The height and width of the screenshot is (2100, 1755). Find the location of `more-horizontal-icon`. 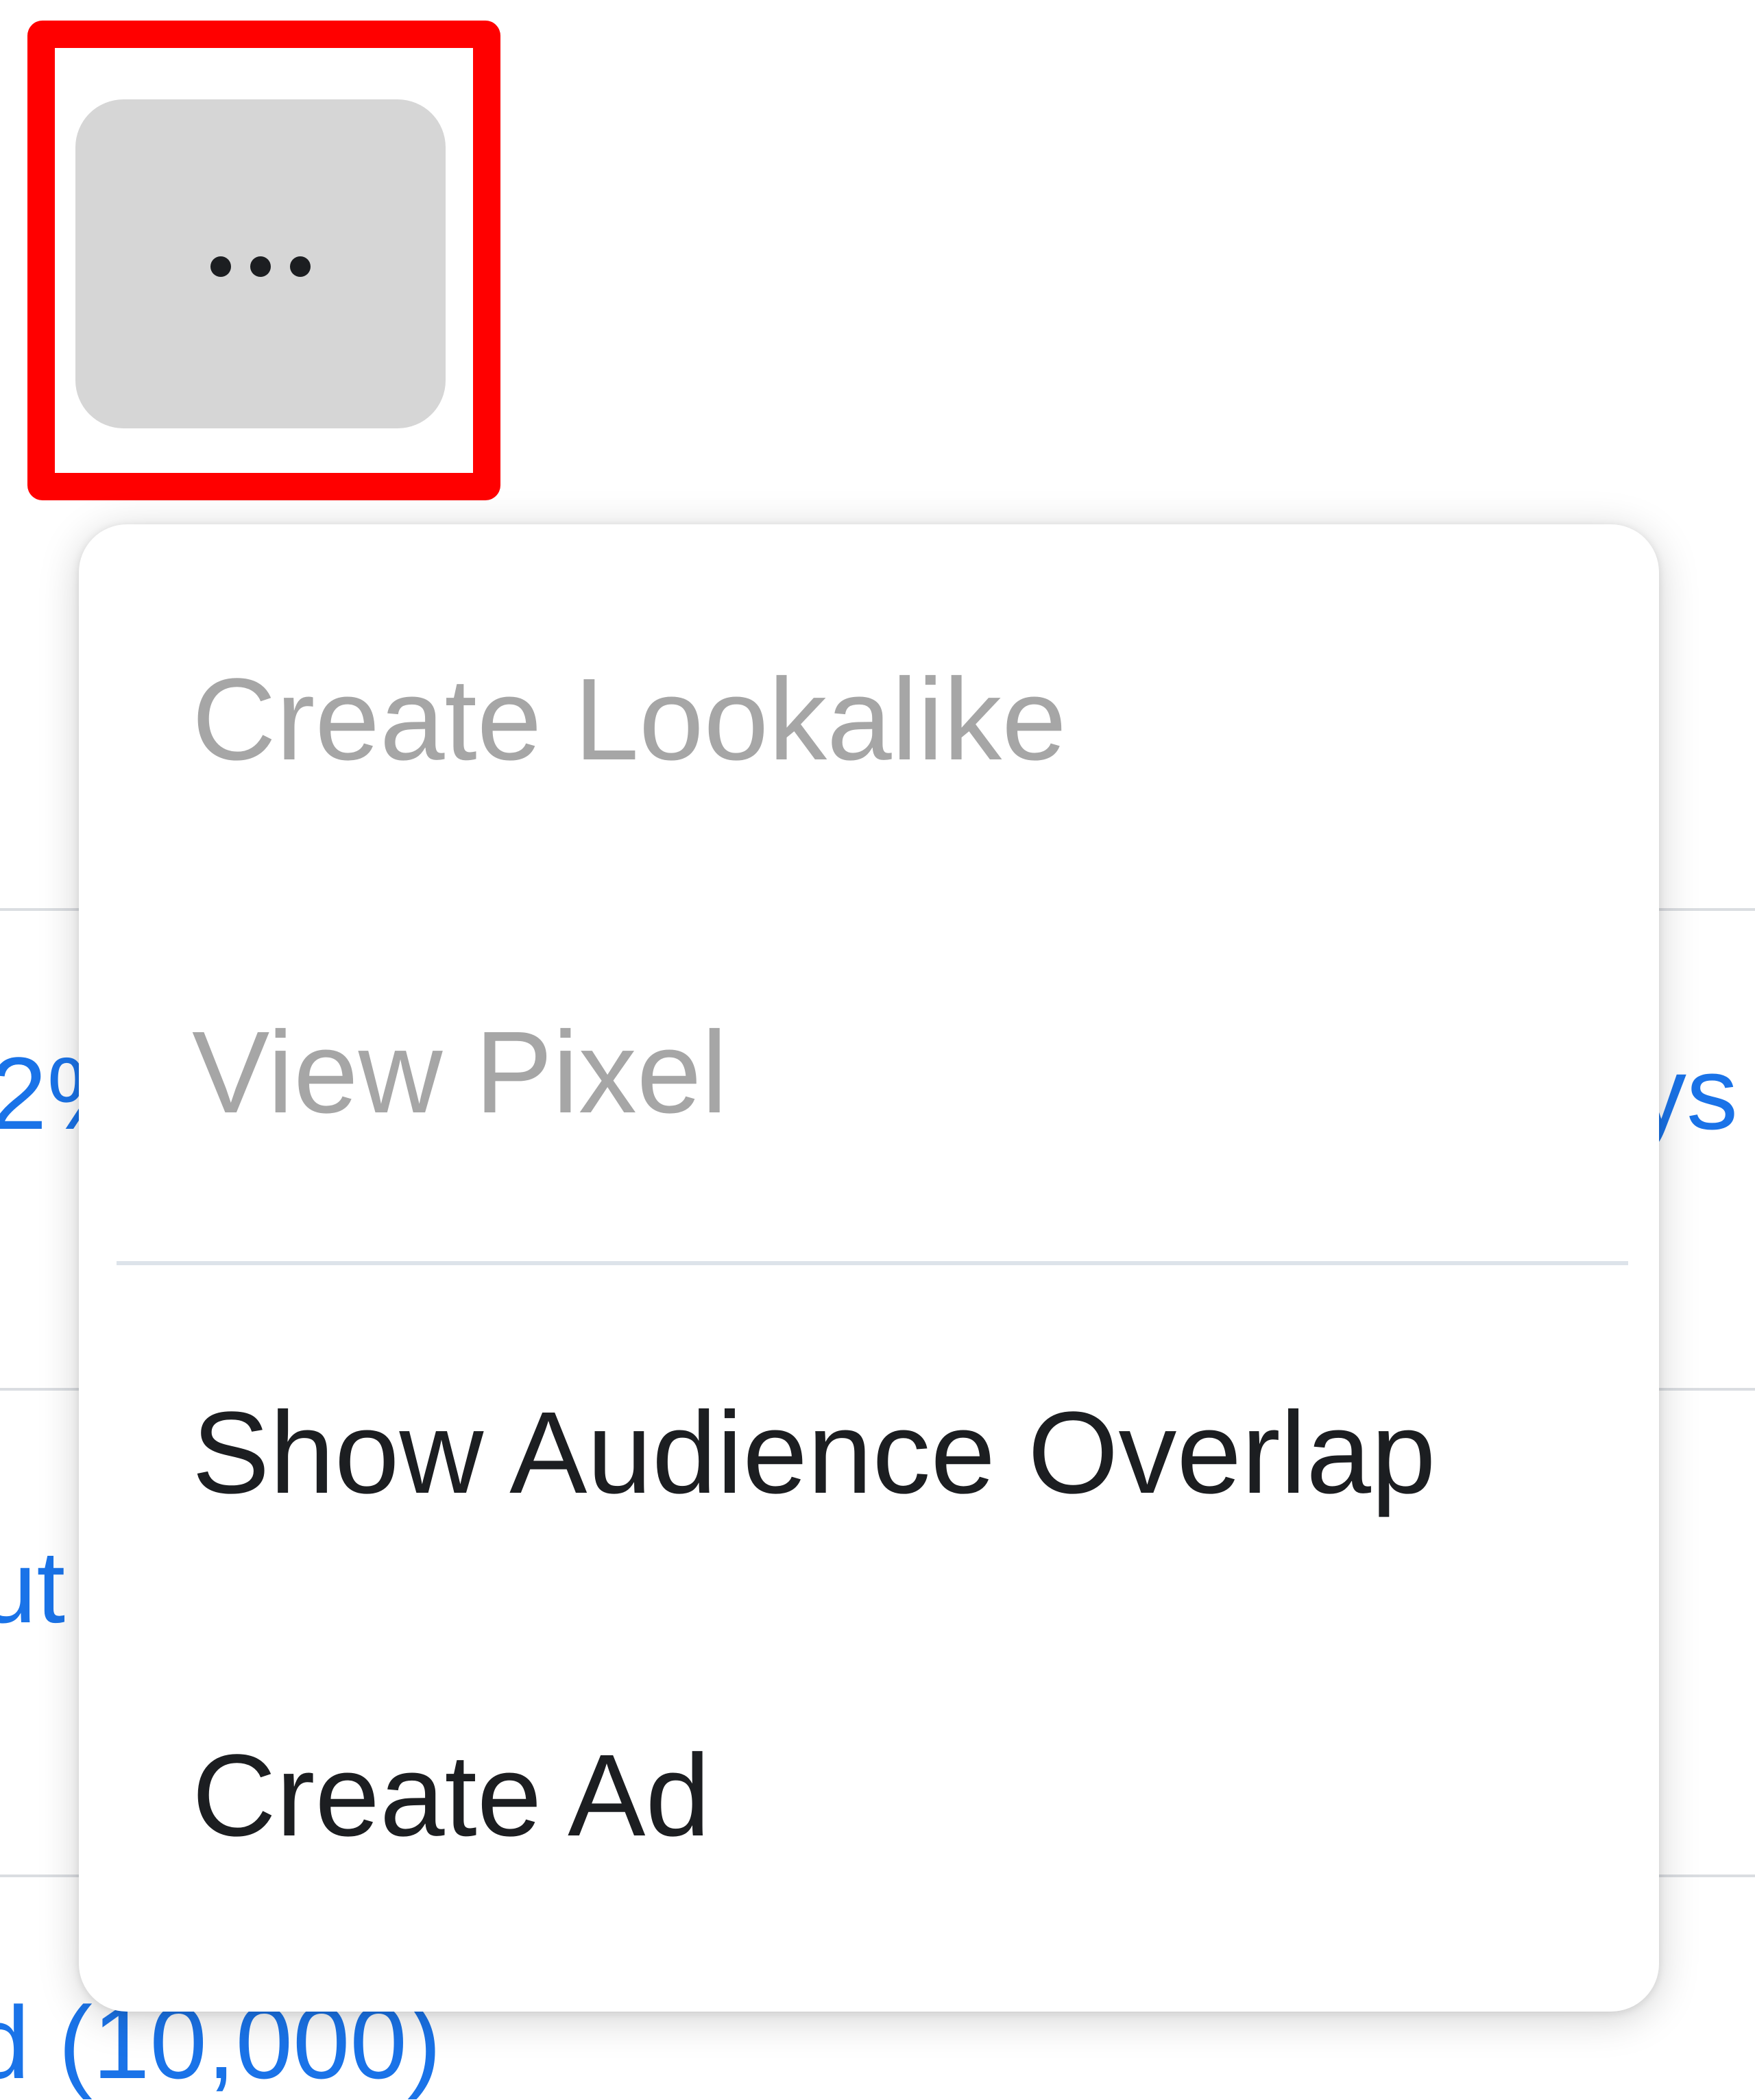

more-horizontal-icon is located at coordinates (260, 266).